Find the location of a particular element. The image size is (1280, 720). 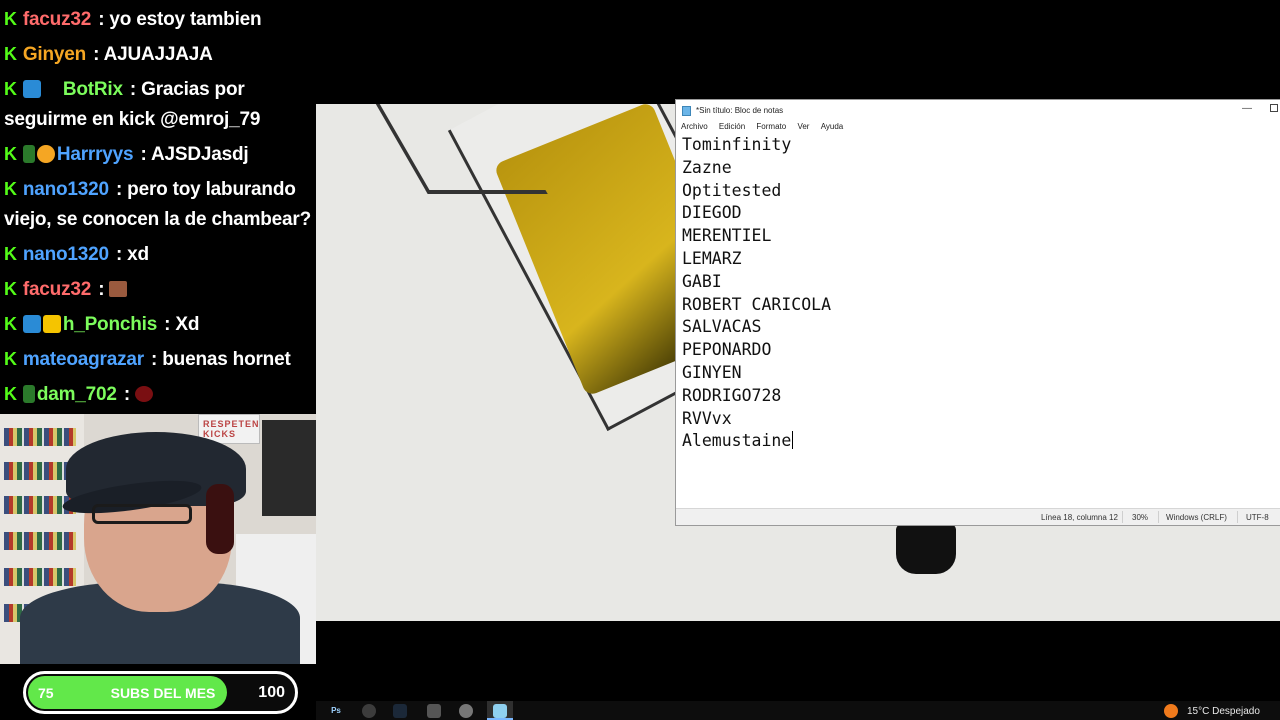

subs-target: 100 is located at coordinates (271, 692).